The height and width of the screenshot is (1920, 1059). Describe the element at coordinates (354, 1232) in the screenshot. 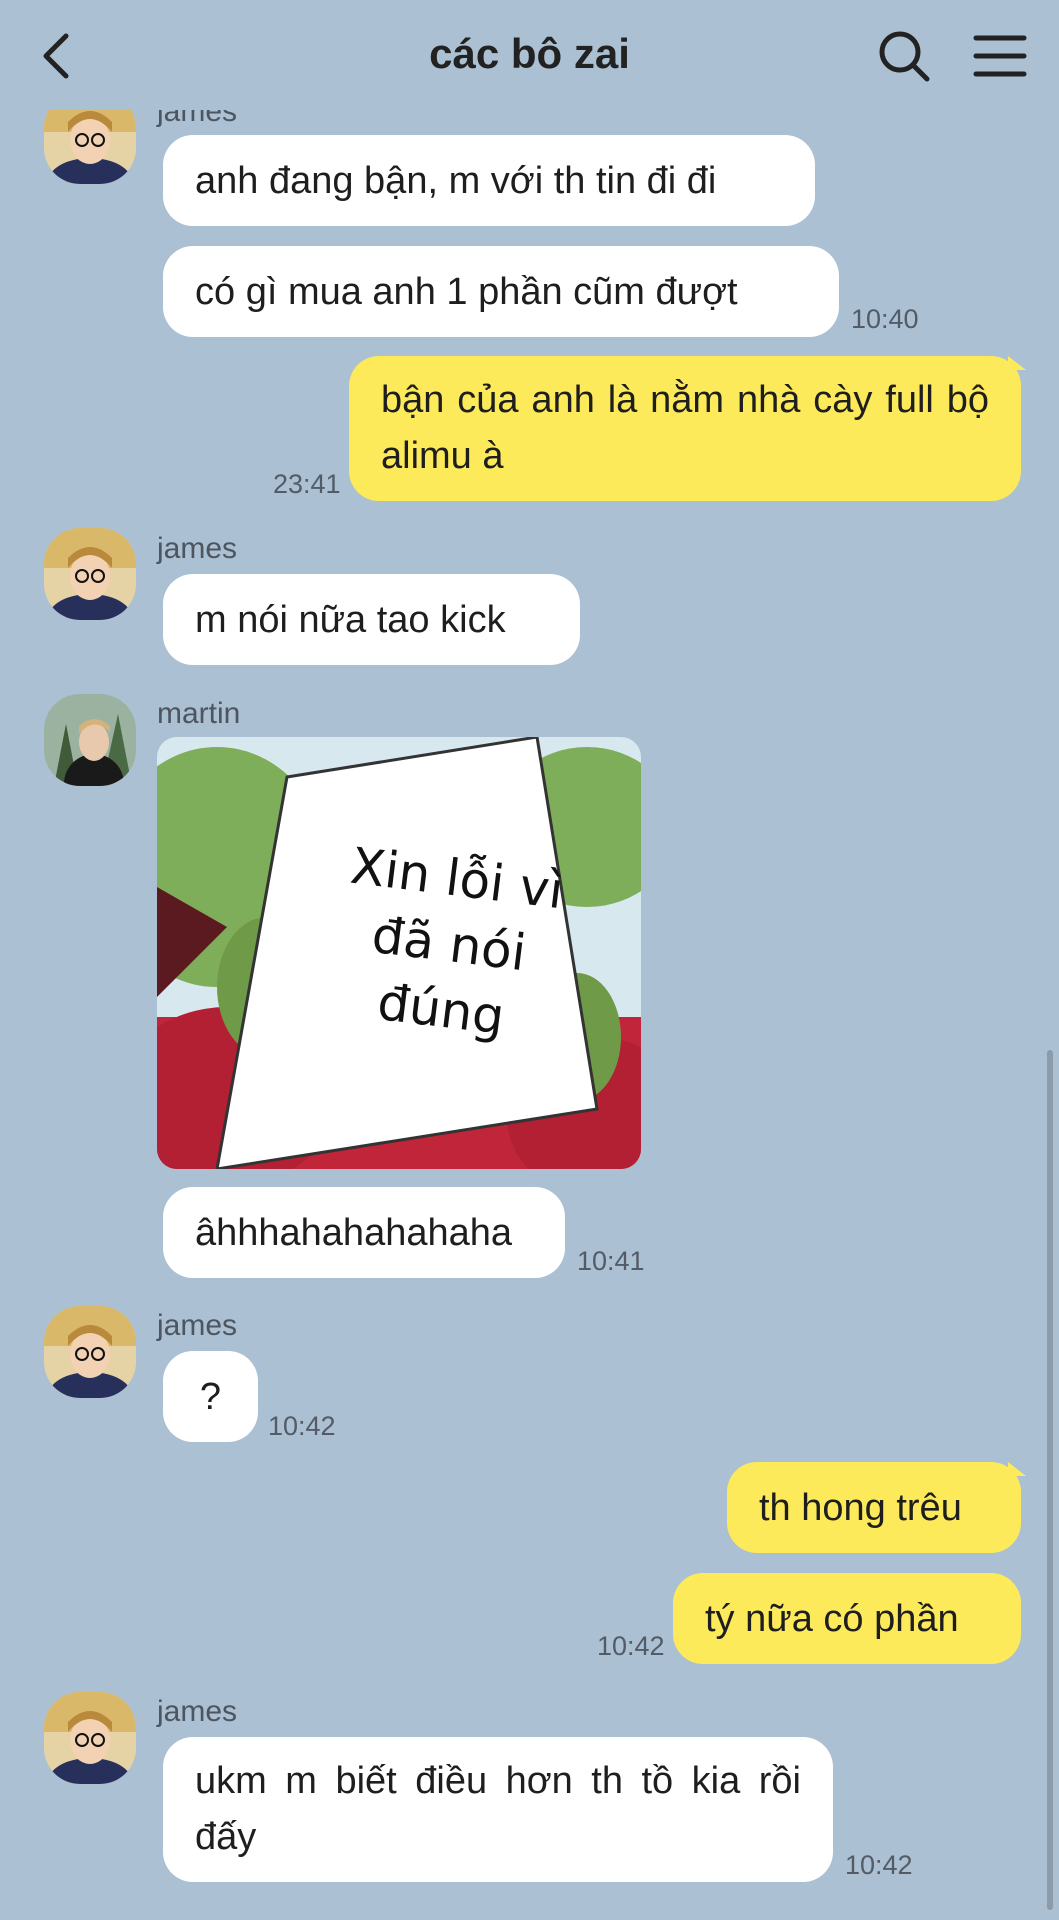

I see `message-text: âhhhahahahahaha` at that location.